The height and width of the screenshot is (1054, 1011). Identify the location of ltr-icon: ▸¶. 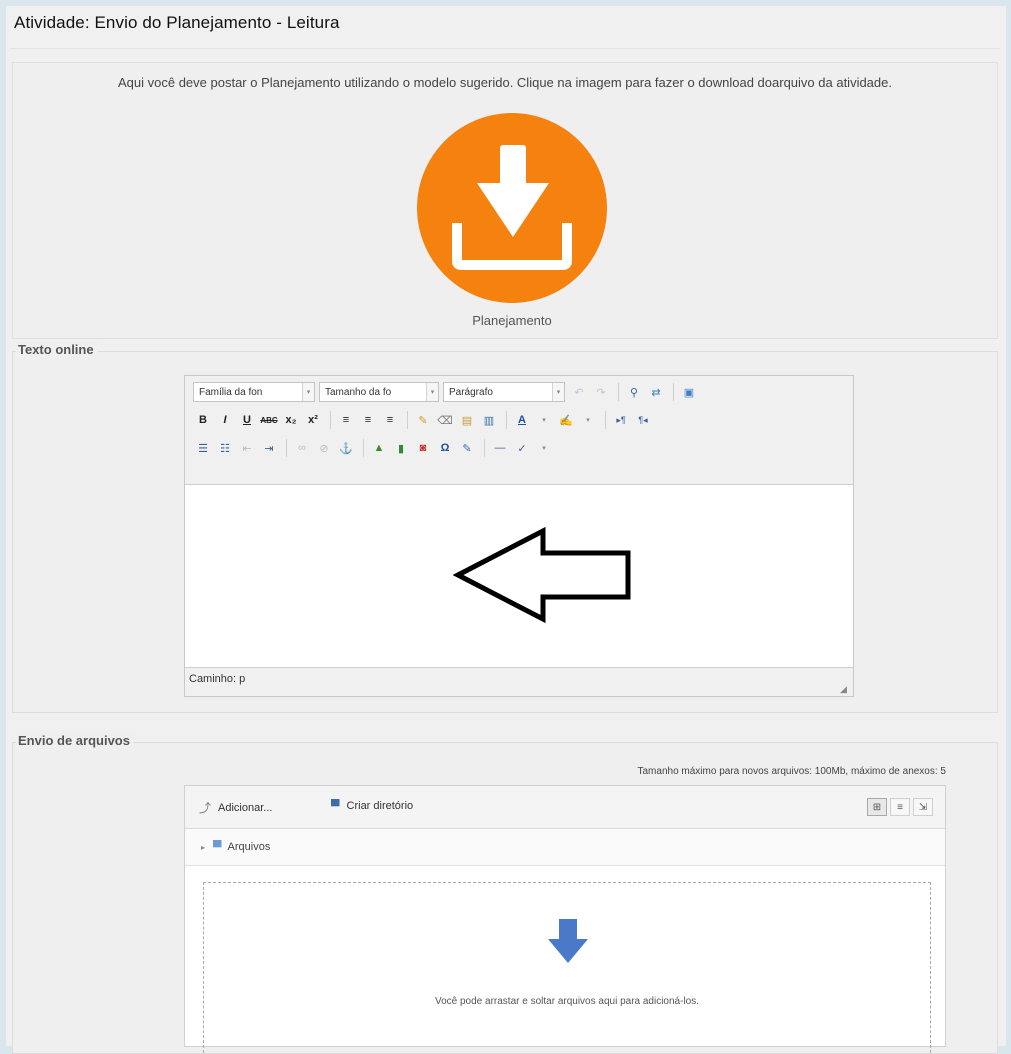
(621, 420).